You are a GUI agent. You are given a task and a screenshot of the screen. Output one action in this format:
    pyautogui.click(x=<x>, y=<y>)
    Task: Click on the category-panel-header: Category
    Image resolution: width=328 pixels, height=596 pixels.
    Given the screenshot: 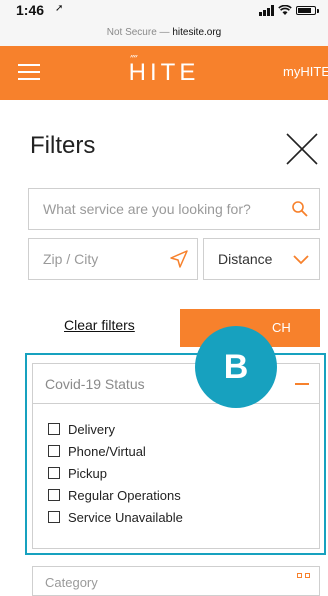 What is the action you would take?
    pyautogui.click(x=176, y=581)
    